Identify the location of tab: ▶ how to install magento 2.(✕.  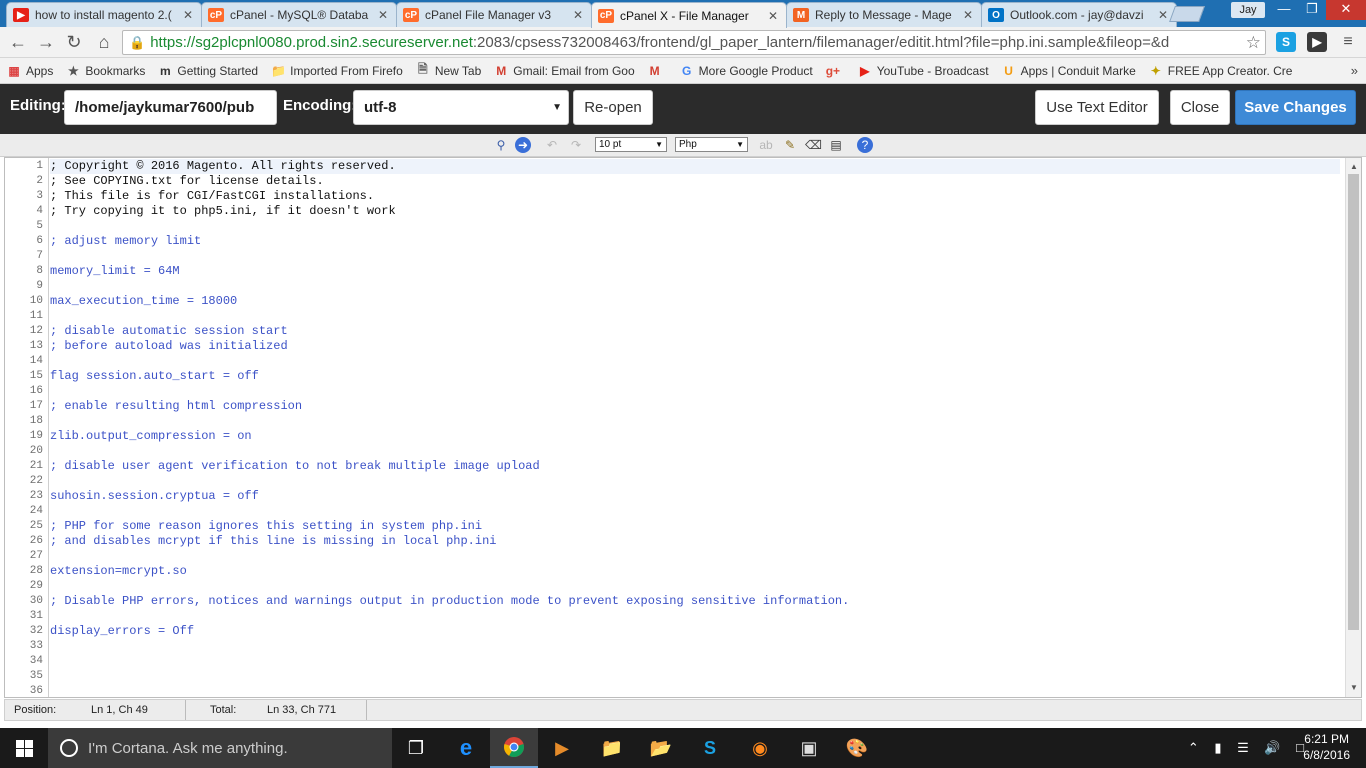
(104, 14).